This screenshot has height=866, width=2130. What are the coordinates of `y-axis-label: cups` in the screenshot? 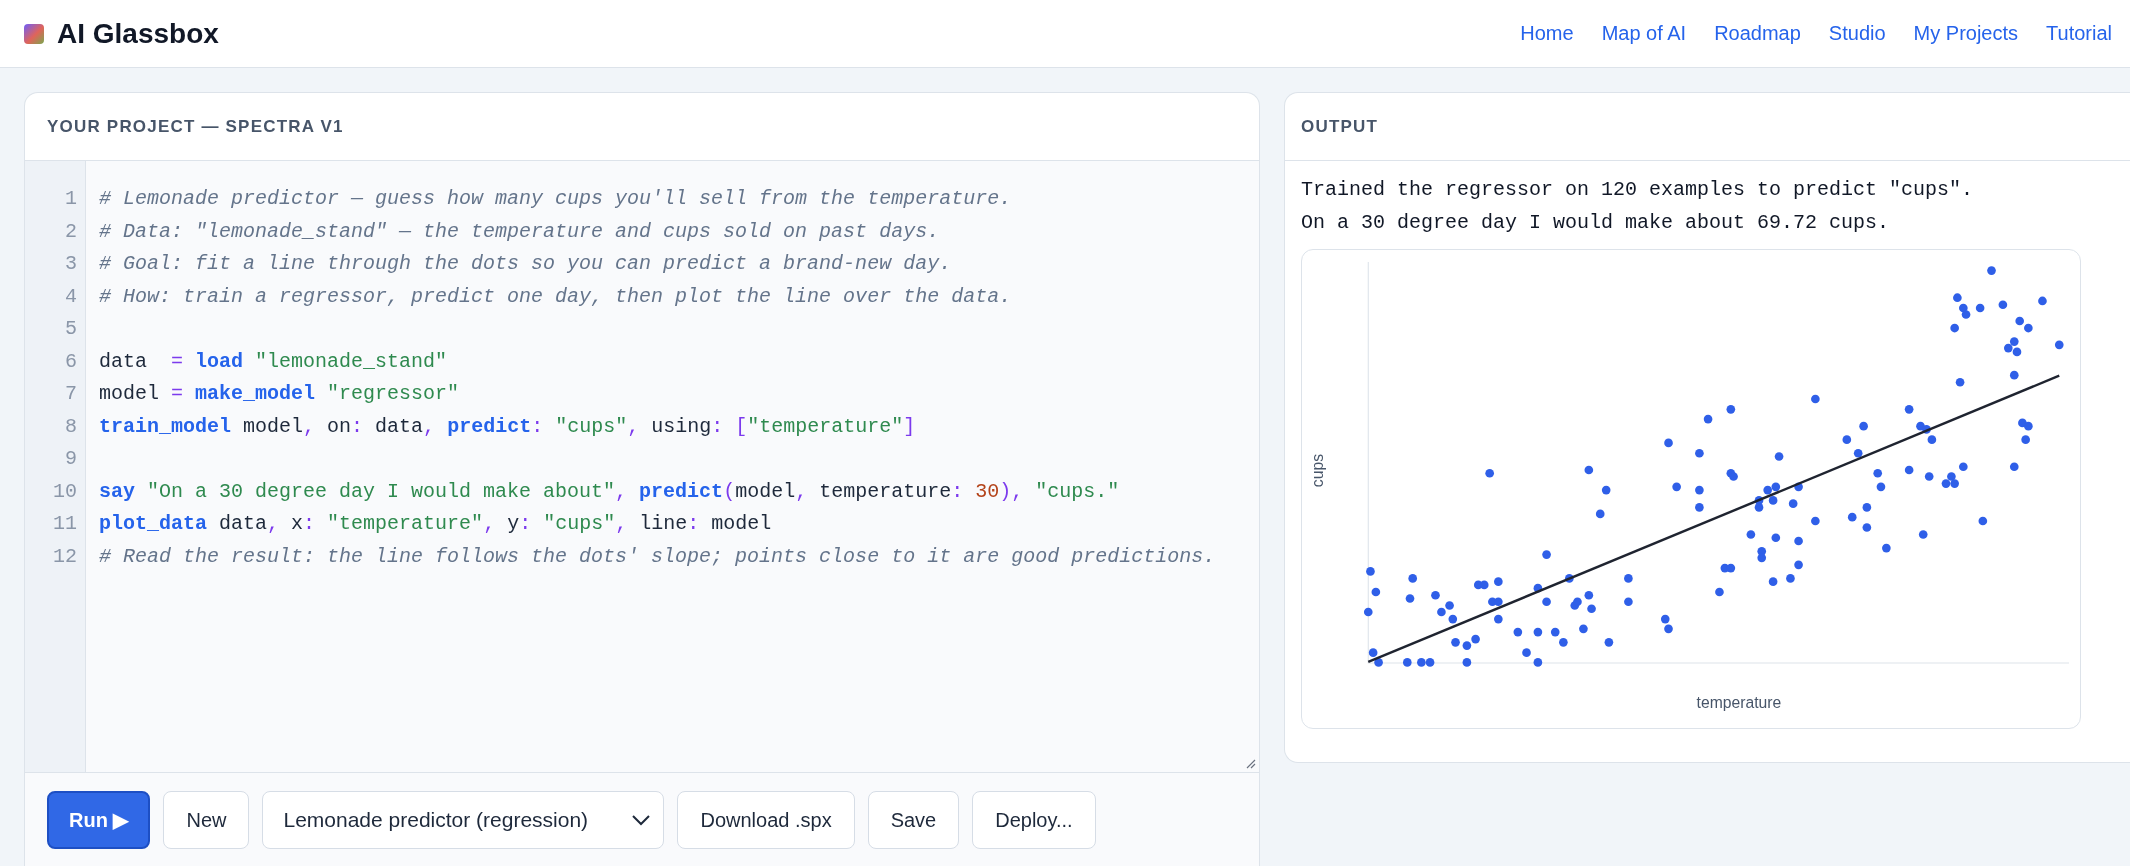 It's located at (1317, 471).